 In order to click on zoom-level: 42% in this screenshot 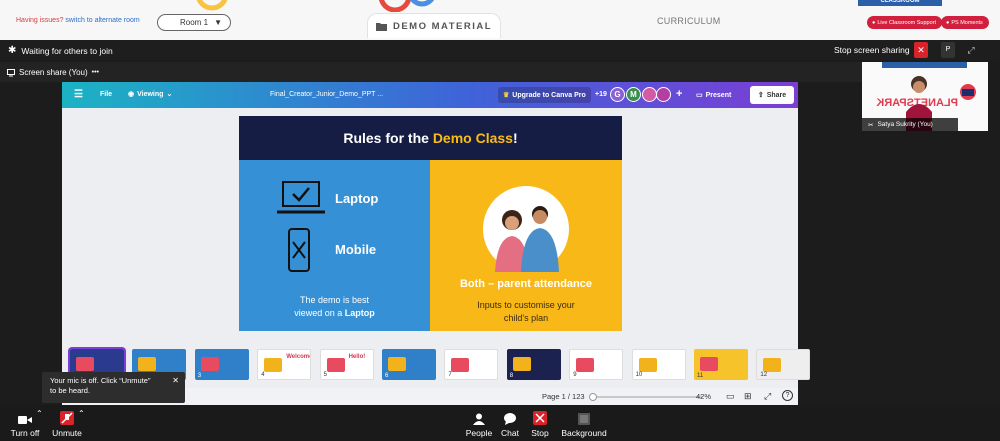, I will do `click(703, 396)`.